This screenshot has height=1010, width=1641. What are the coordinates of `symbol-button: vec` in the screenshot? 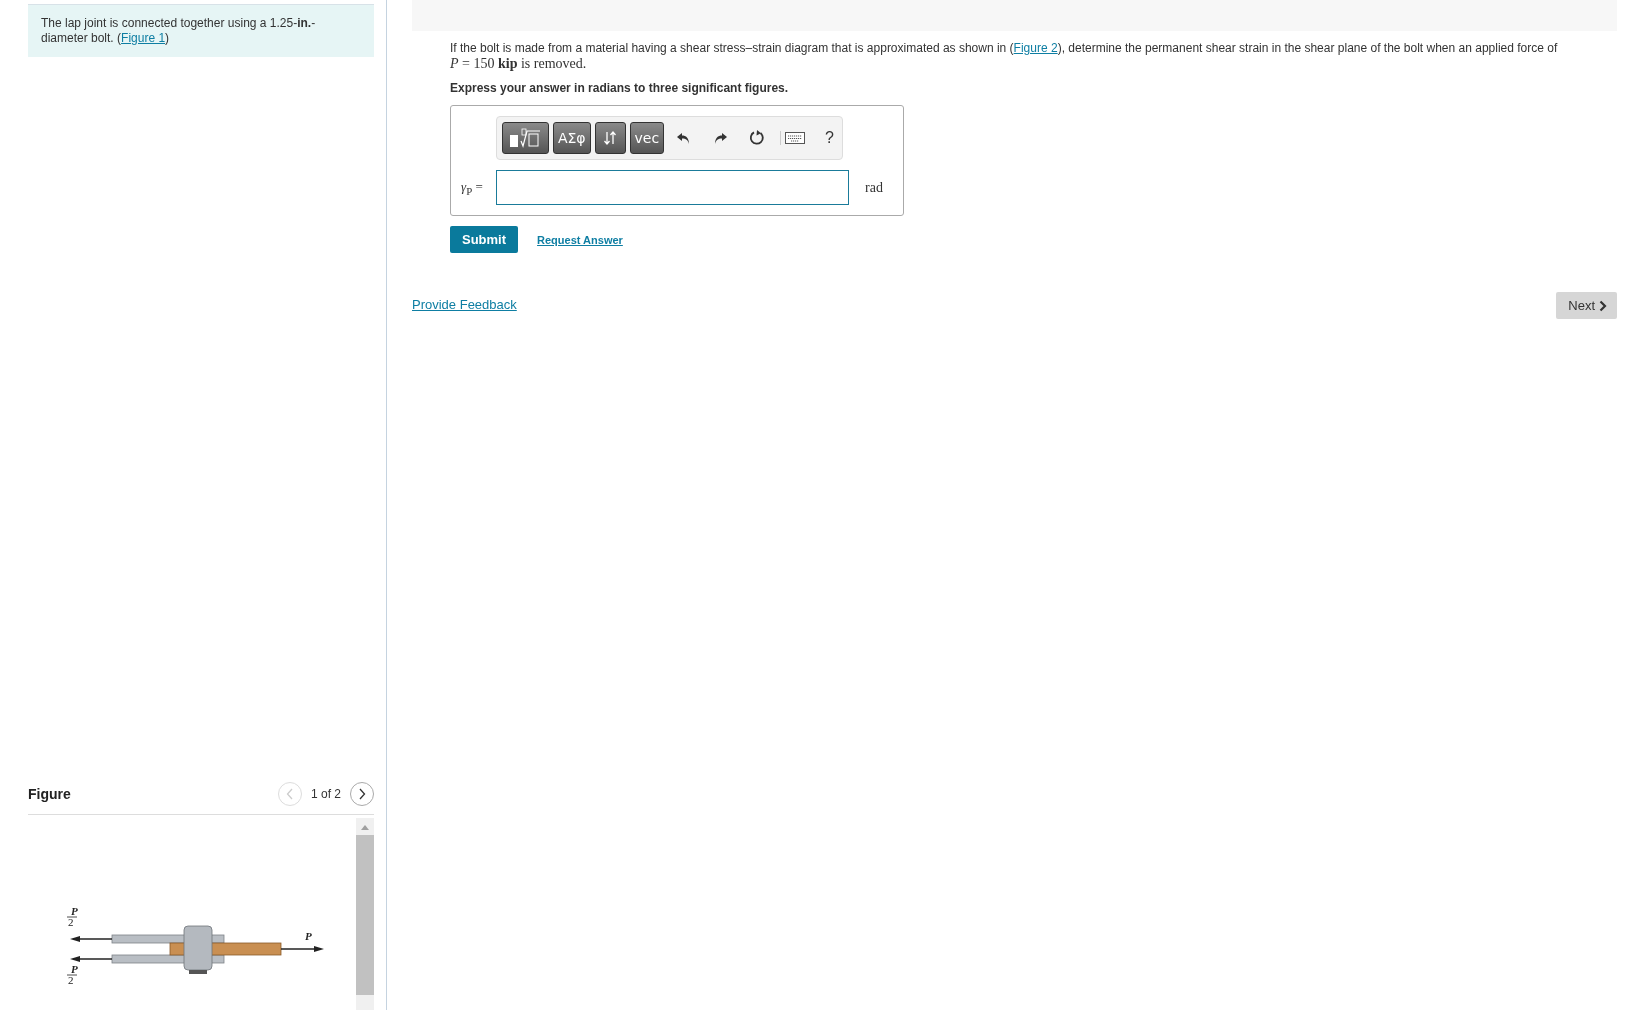 It's located at (647, 138).